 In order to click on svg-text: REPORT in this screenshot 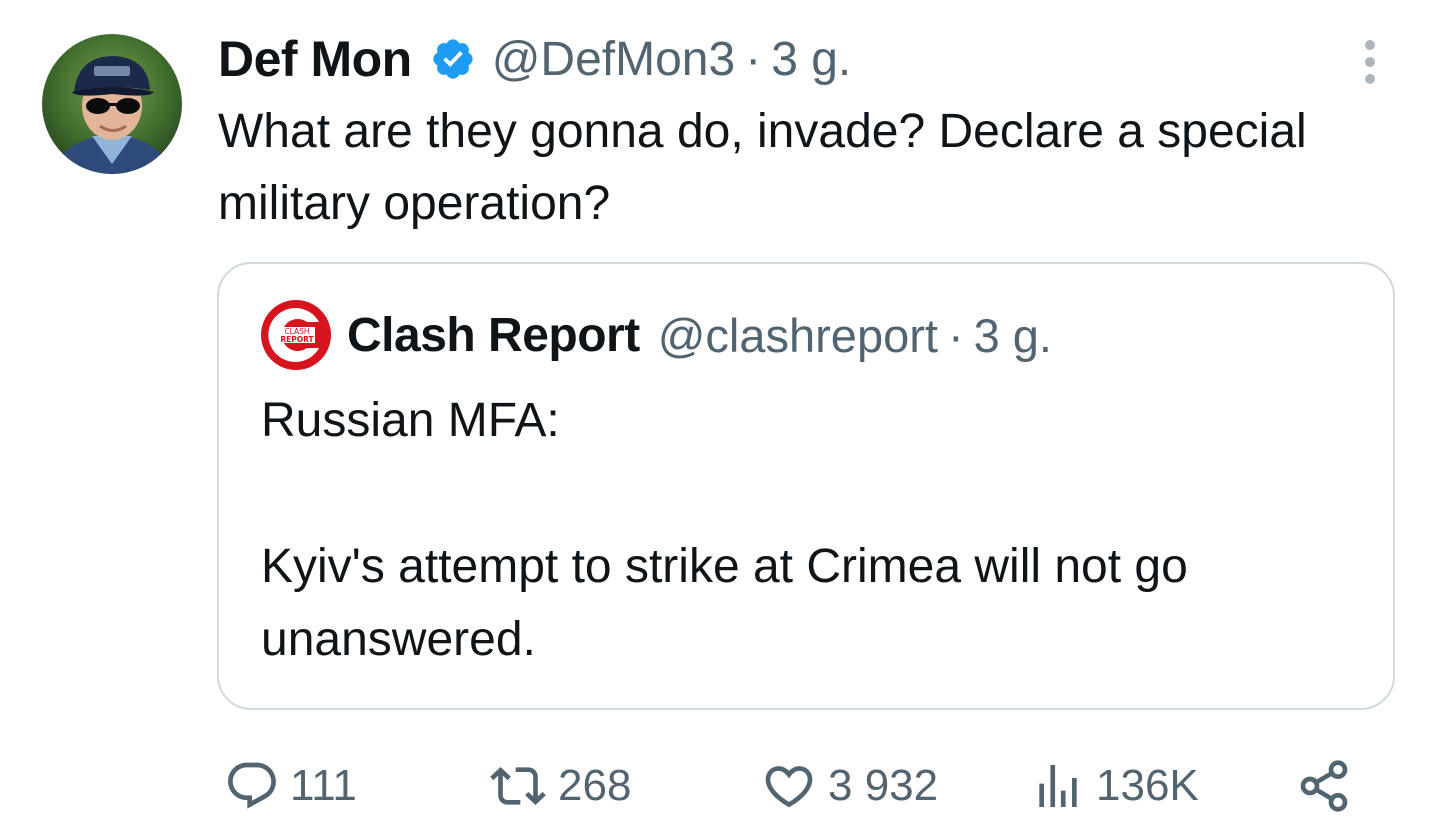, I will do `click(297, 339)`.